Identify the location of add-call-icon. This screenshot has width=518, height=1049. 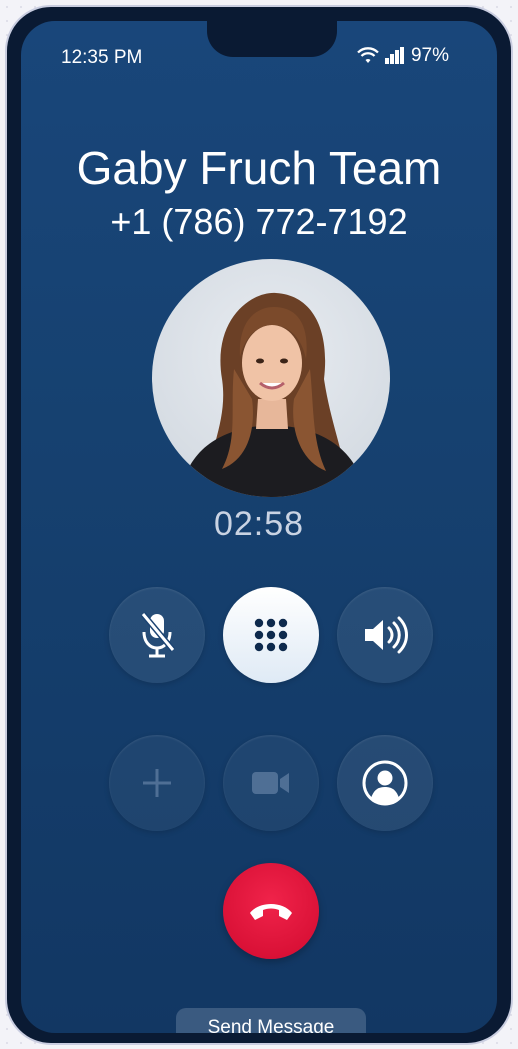
(157, 783).